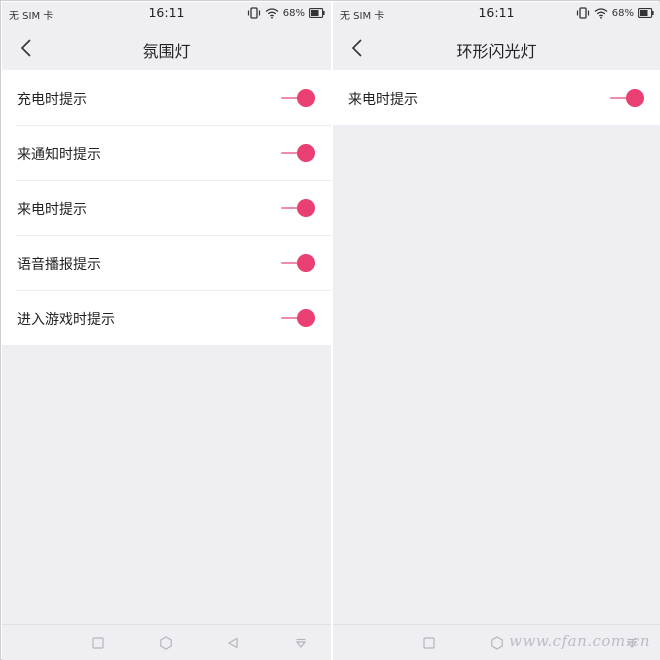 This screenshot has height=660, width=660. I want to click on list-item-label: 充电时提示, so click(52, 100).